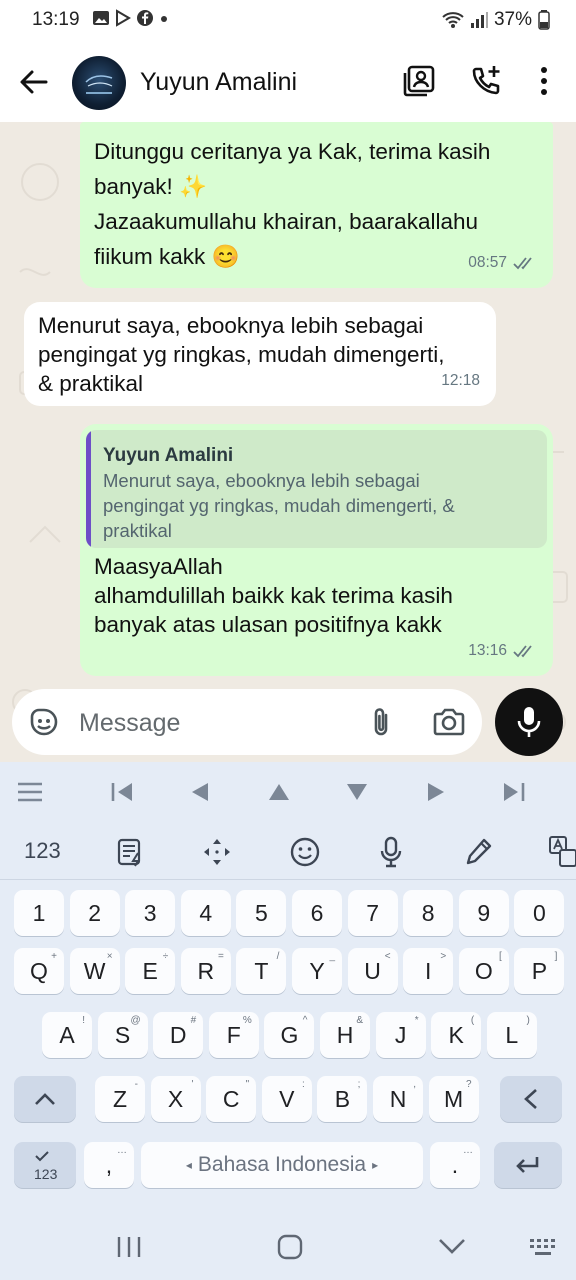 This screenshot has height=1280, width=576. Describe the element at coordinates (178, 1035) in the screenshot. I see `key-d: D #` at that location.